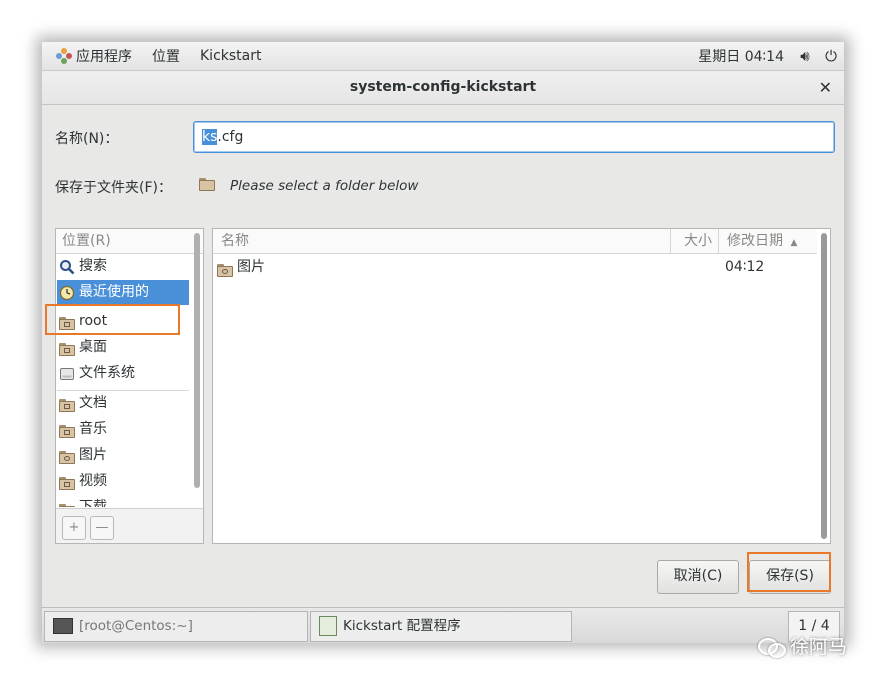 This screenshot has width=888, height=684. What do you see at coordinates (328, 626) in the screenshot?
I see `kickstart-app-icon` at bounding box center [328, 626].